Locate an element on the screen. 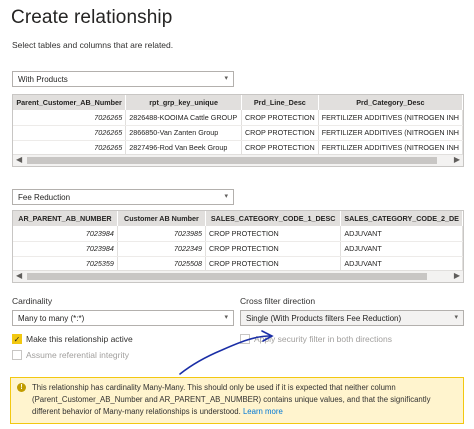 The height and width of the screenshot is (429, 474). table2-col-header: Customer AB Number is located at coordinates (161, 218).